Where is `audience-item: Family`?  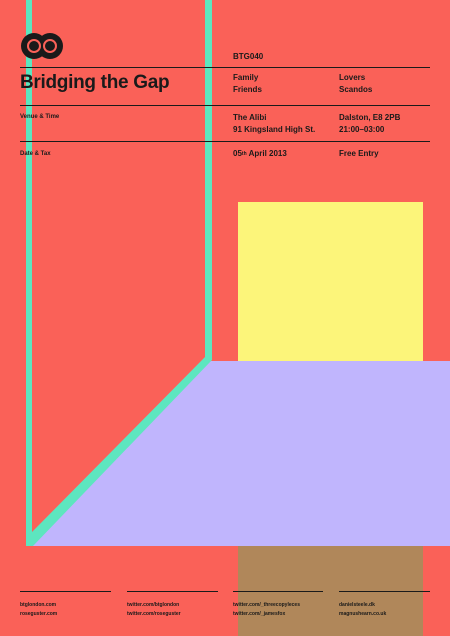 audience-item: Family is located at coordinates (246, 77).